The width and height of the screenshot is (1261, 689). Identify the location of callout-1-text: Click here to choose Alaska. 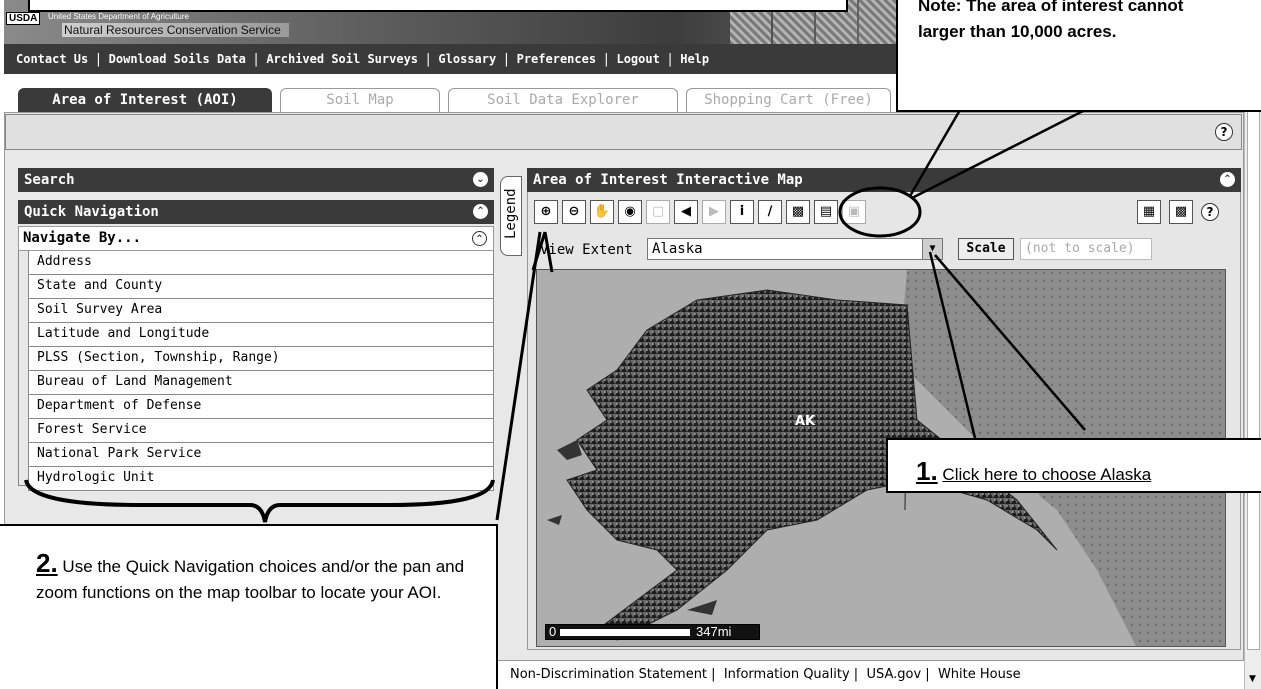
(1047, 474).